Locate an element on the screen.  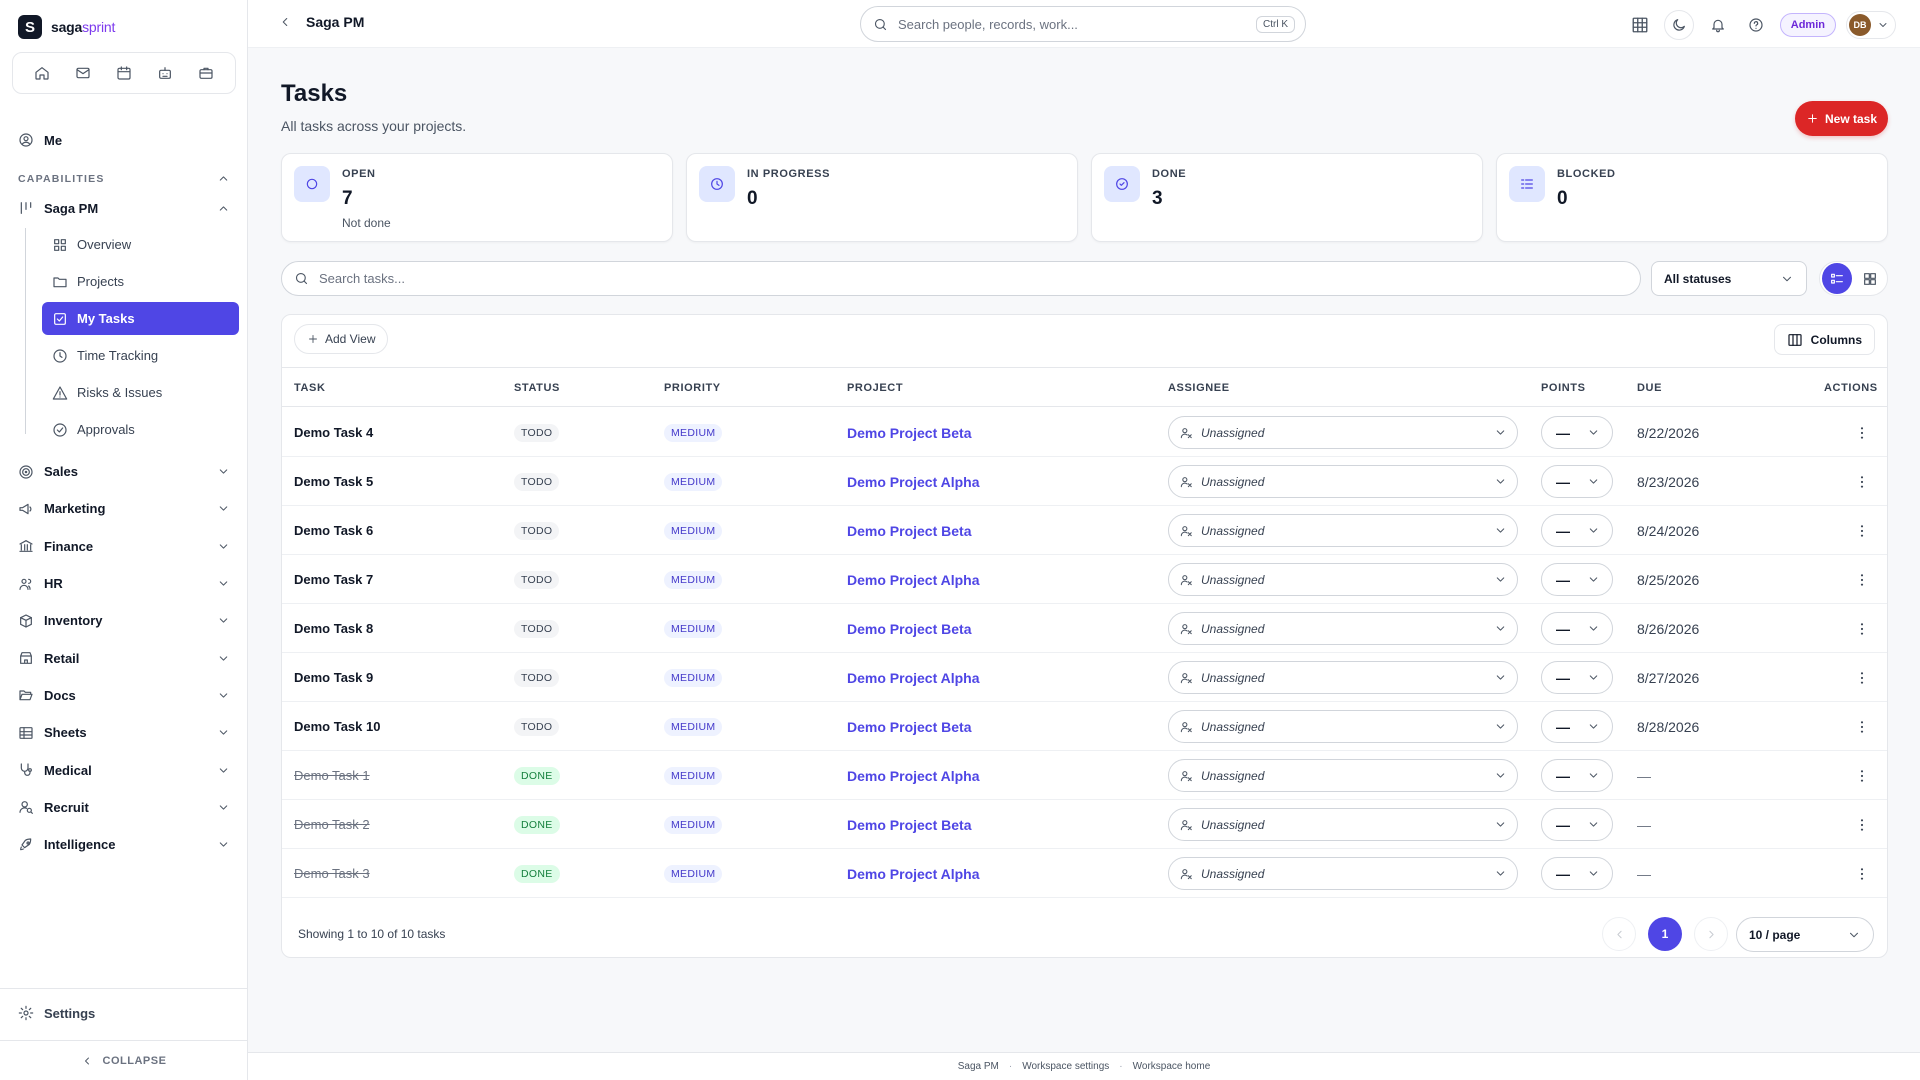
capabilities-header: CAPABILITIES is located at coordinates (124, 178).